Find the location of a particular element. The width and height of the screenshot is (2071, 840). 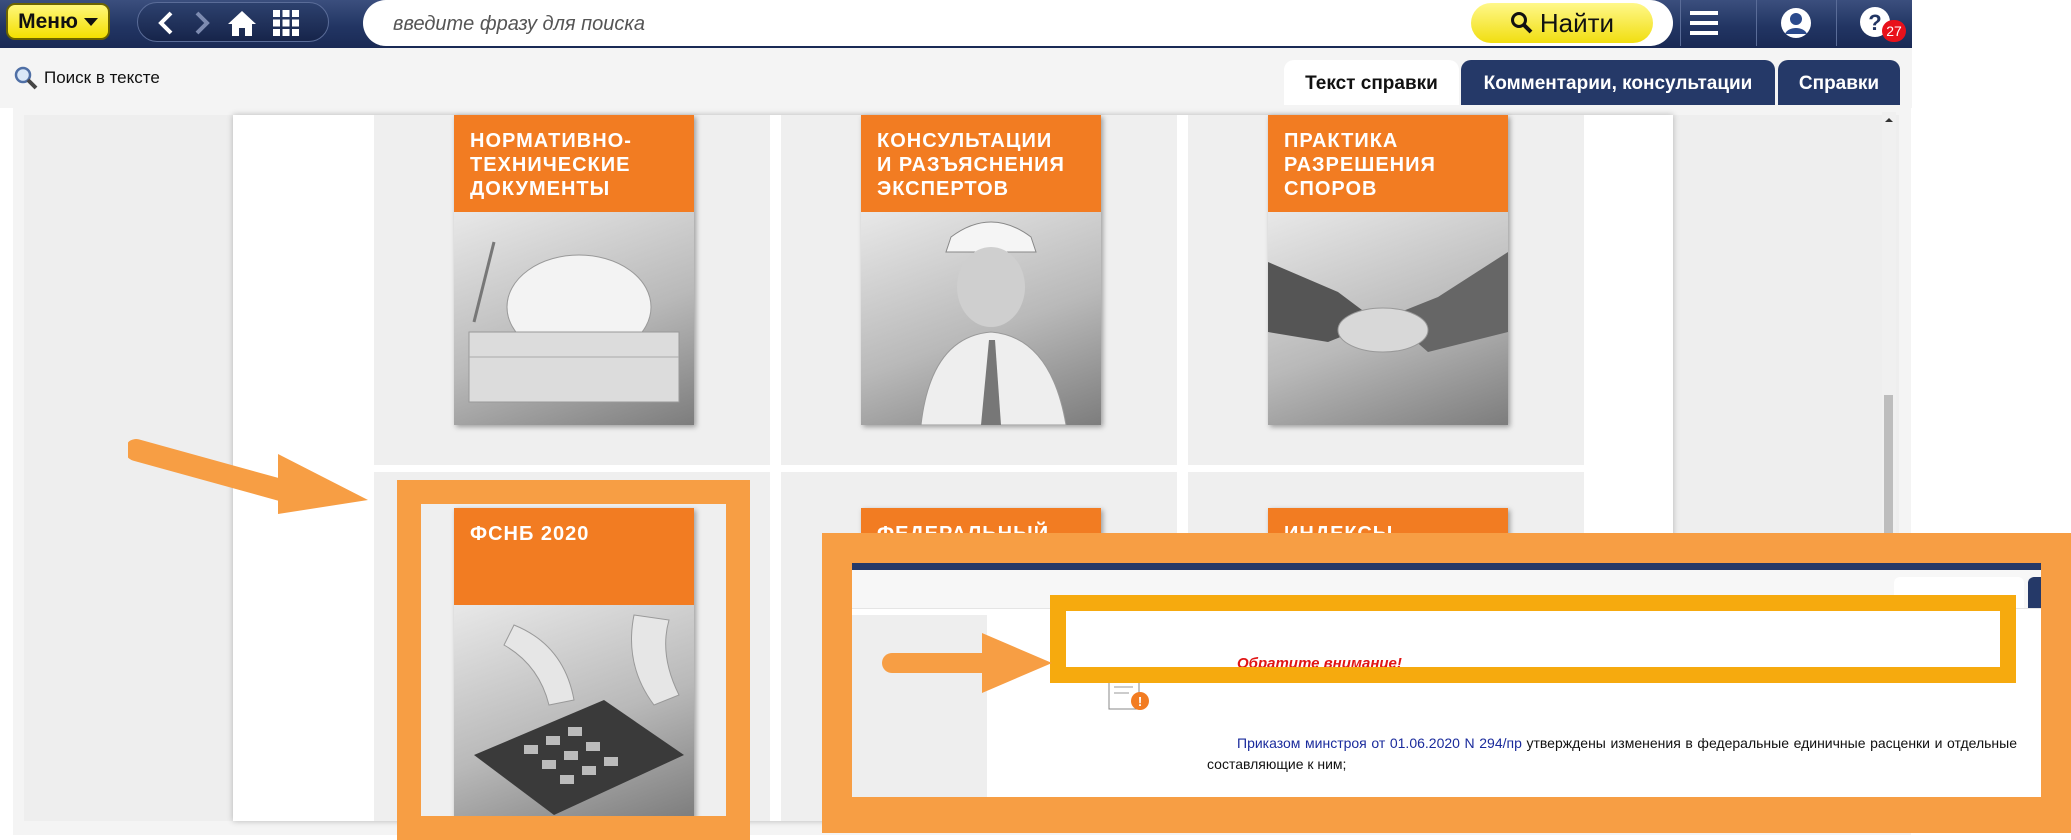

menu-button-label: Меню is located at coordinates (48, 21).